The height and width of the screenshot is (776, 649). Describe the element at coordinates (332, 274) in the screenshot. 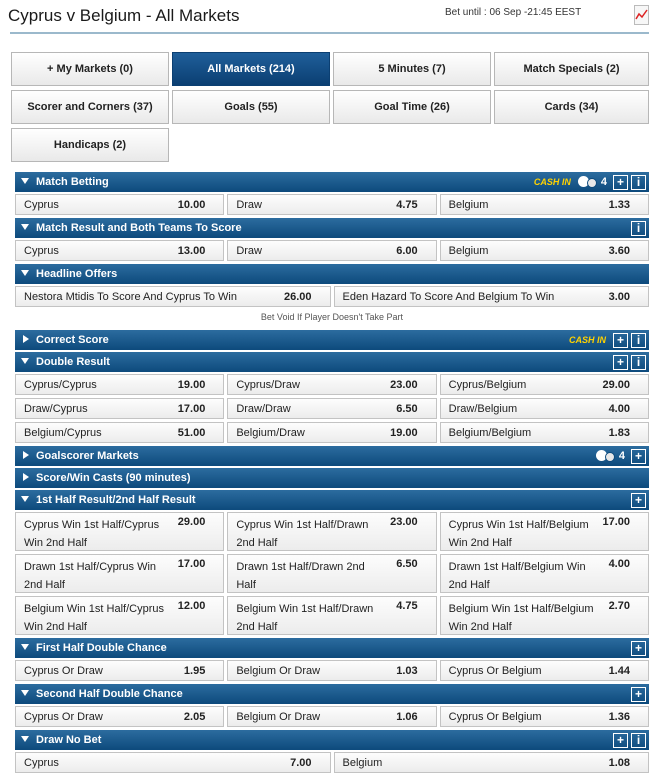

I see `market-header-headline-offers: Headline Offers` at that location.